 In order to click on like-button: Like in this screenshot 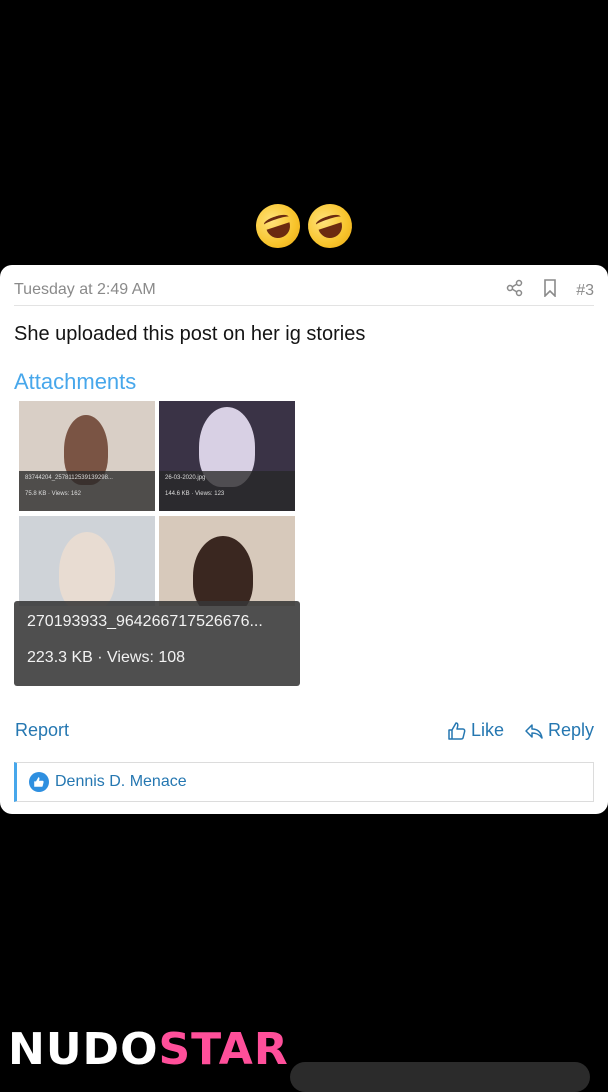, I will do `click(475, 730)`.